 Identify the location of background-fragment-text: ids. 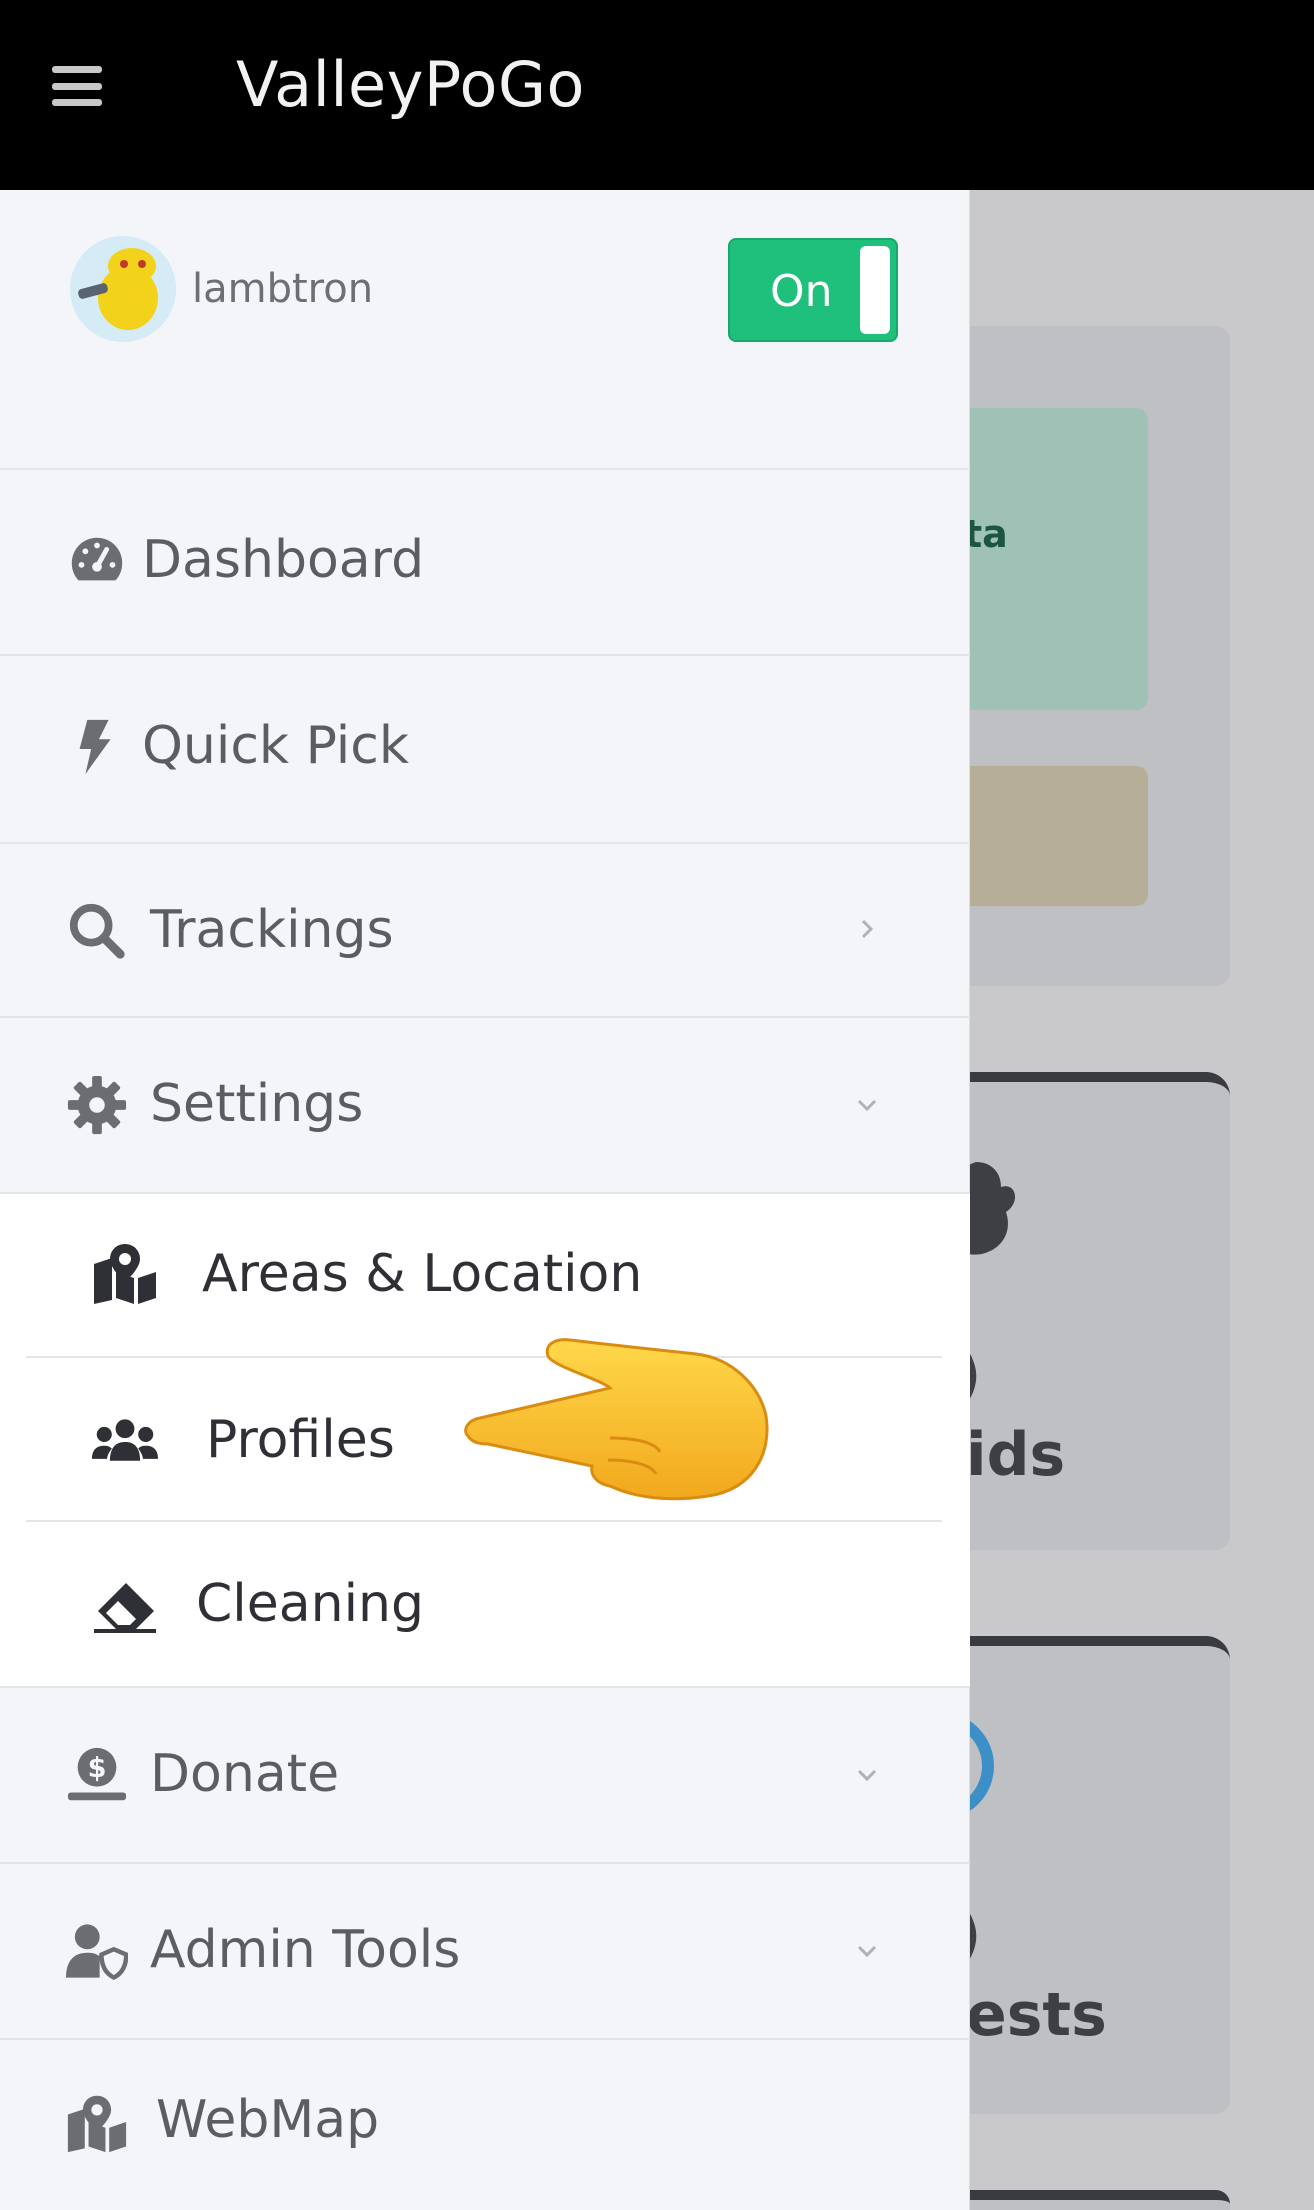
(1016, 1455).